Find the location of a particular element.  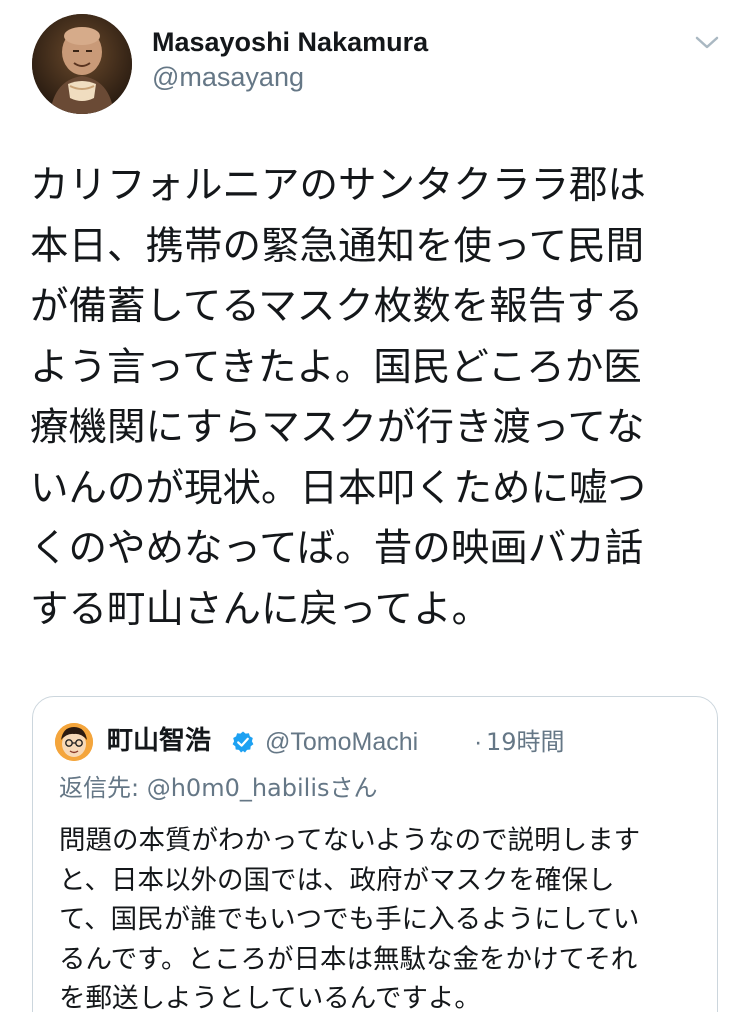

quoted-tweet-text-line: 問題の本質がわかってないようなので説明します is located at coordinates (350, 840).